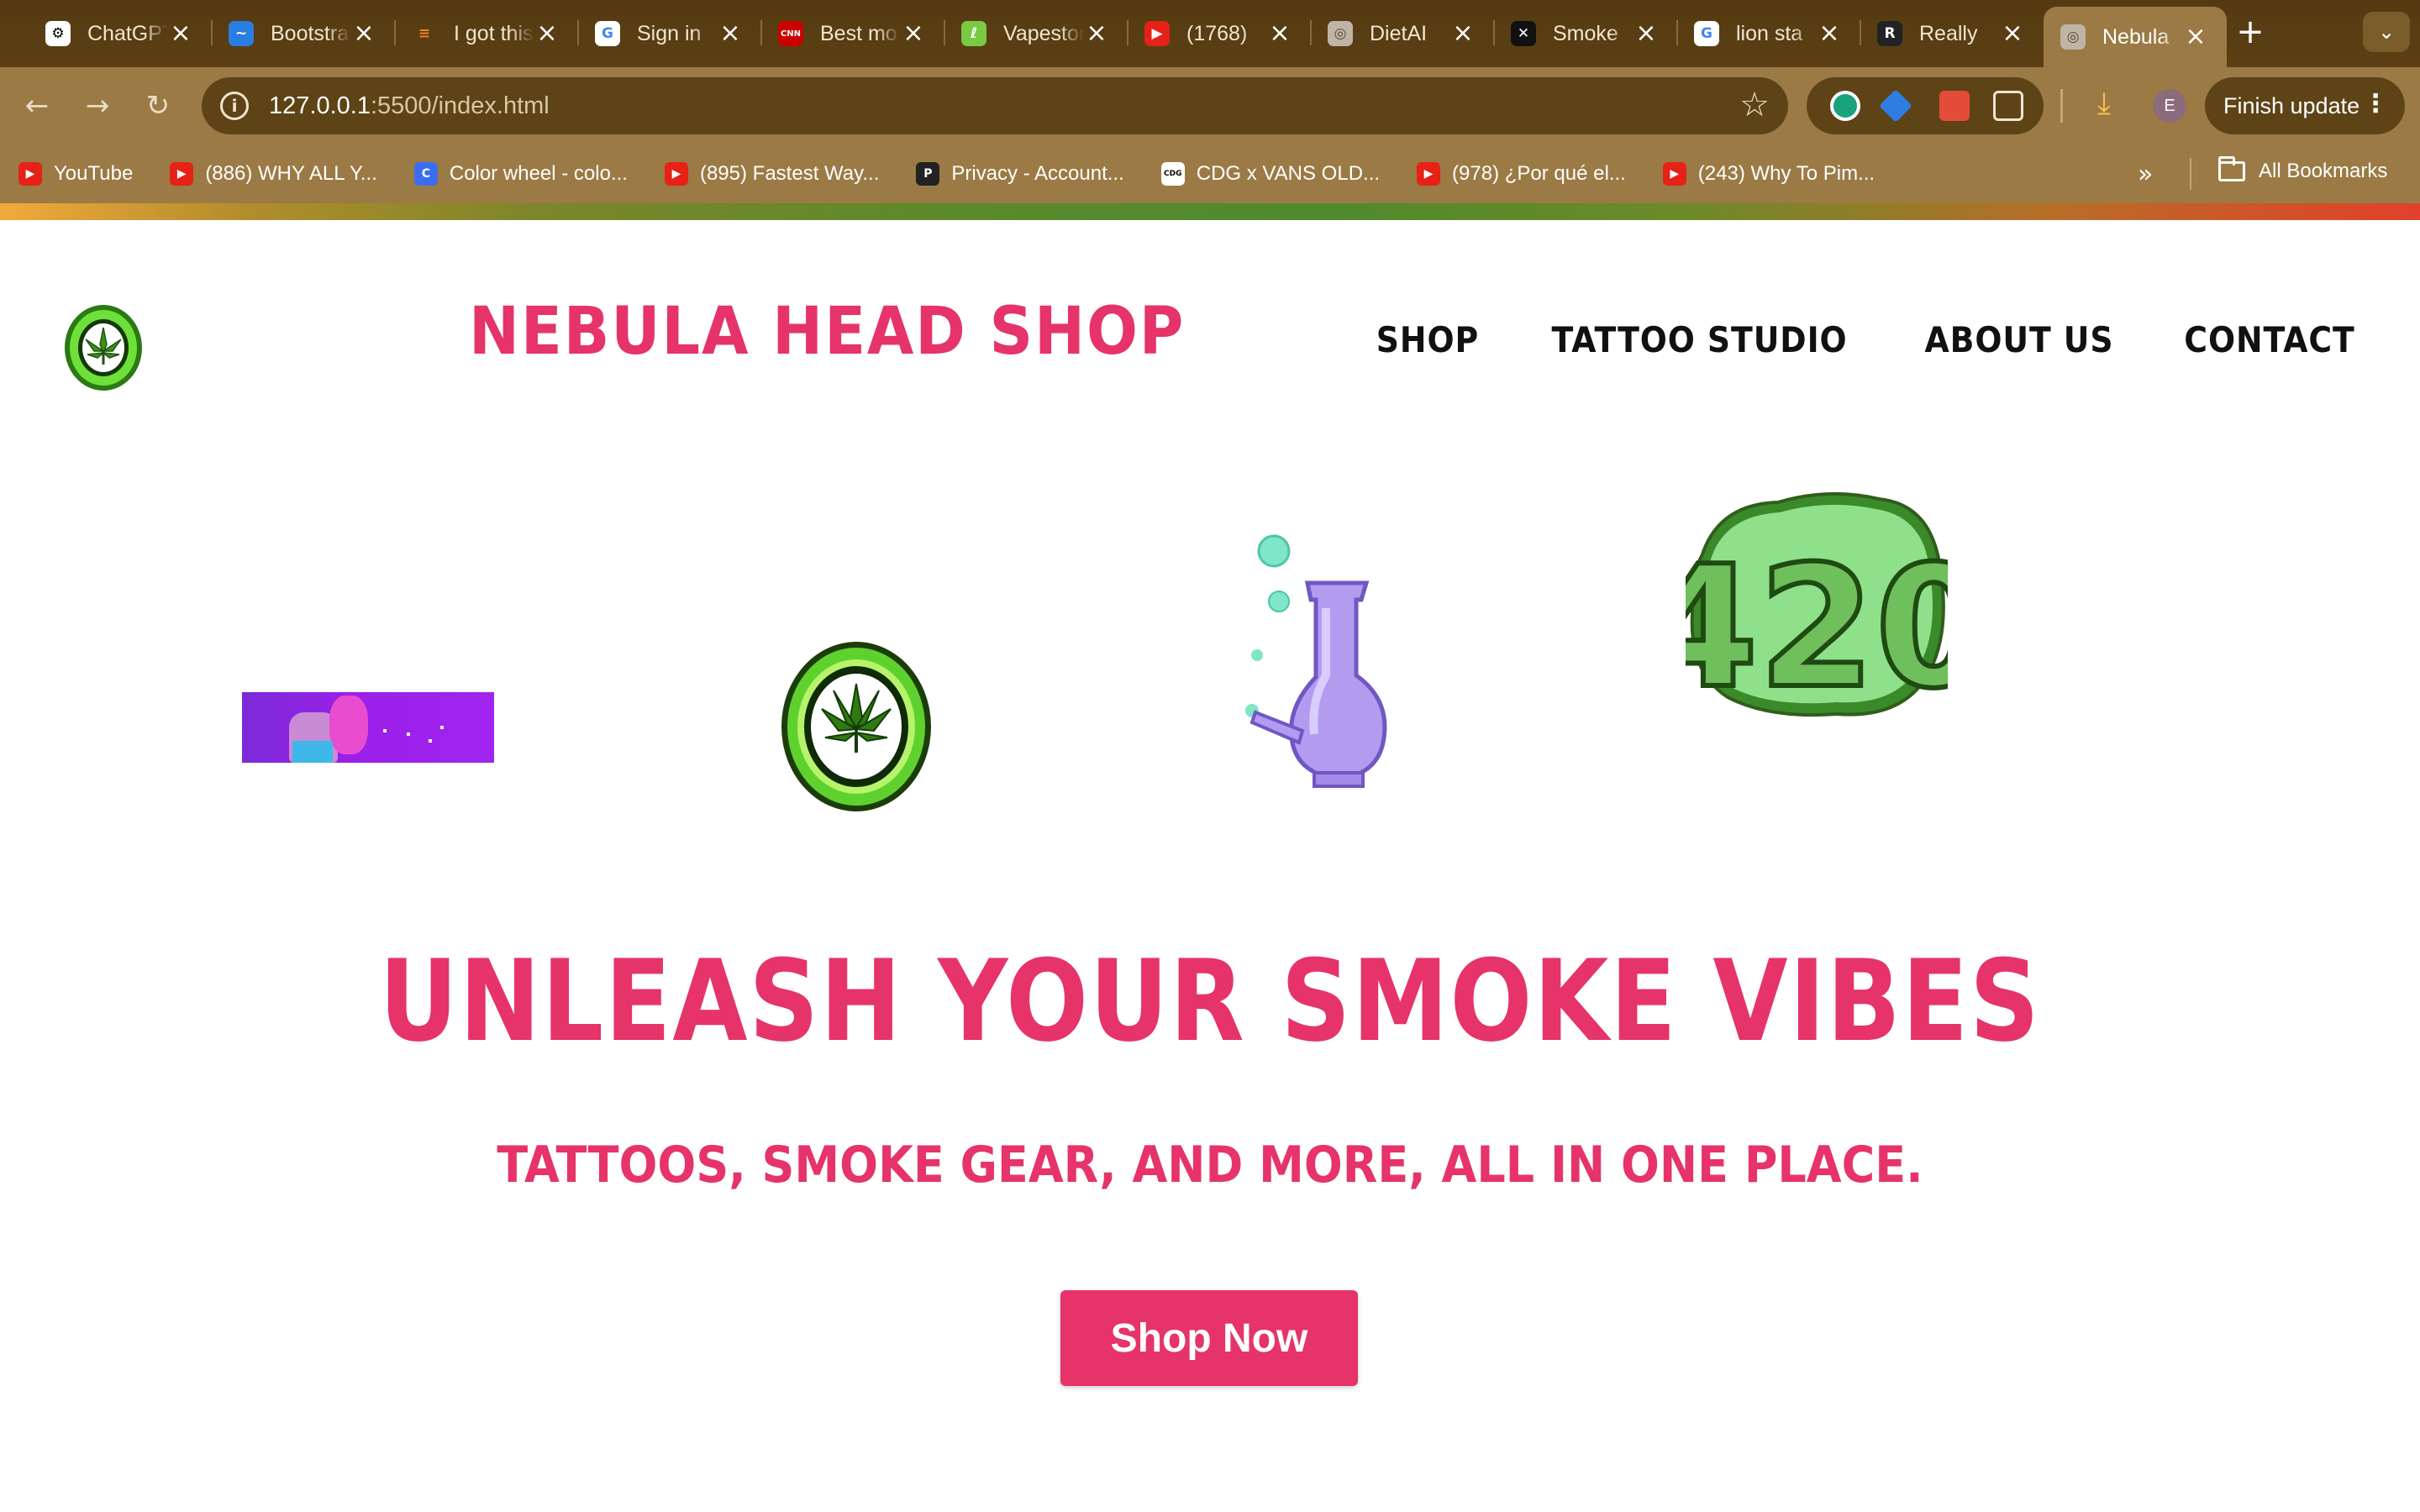 This screenshot has width=2420, height=1512. What do you see at coordinates (1817, 625) in the screenshot?
I see `badge-text: 420` at bounding box center [1817, 625].